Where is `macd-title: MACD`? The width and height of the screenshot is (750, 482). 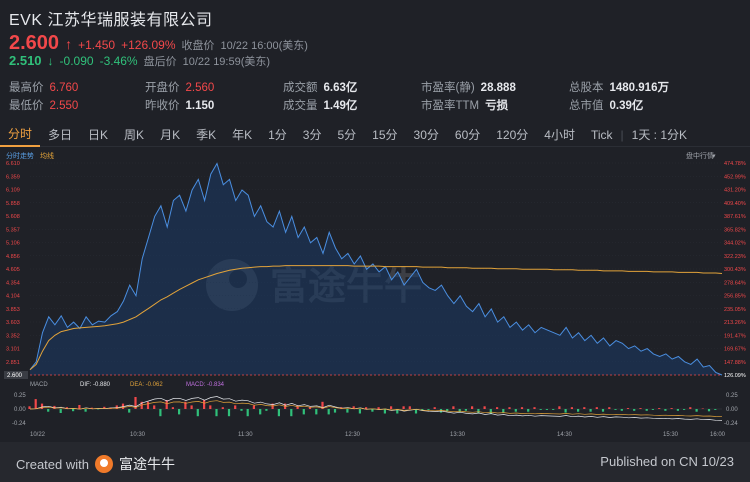 macd-title: MACD is located at coordinates (39, 385).